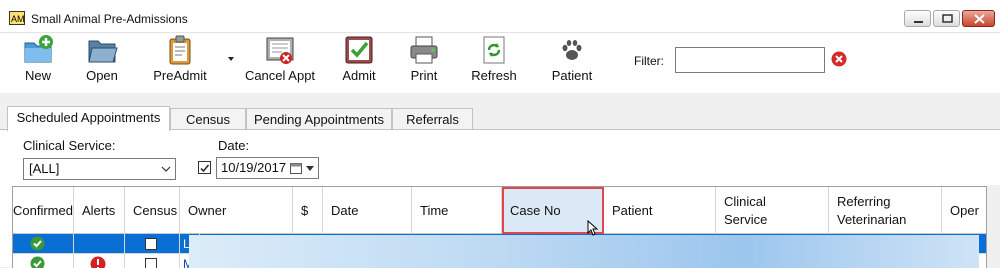  Describe the element at coordinates (231, 59) in the screenshot. I see `preadmit-dropdown-icon` at that location.